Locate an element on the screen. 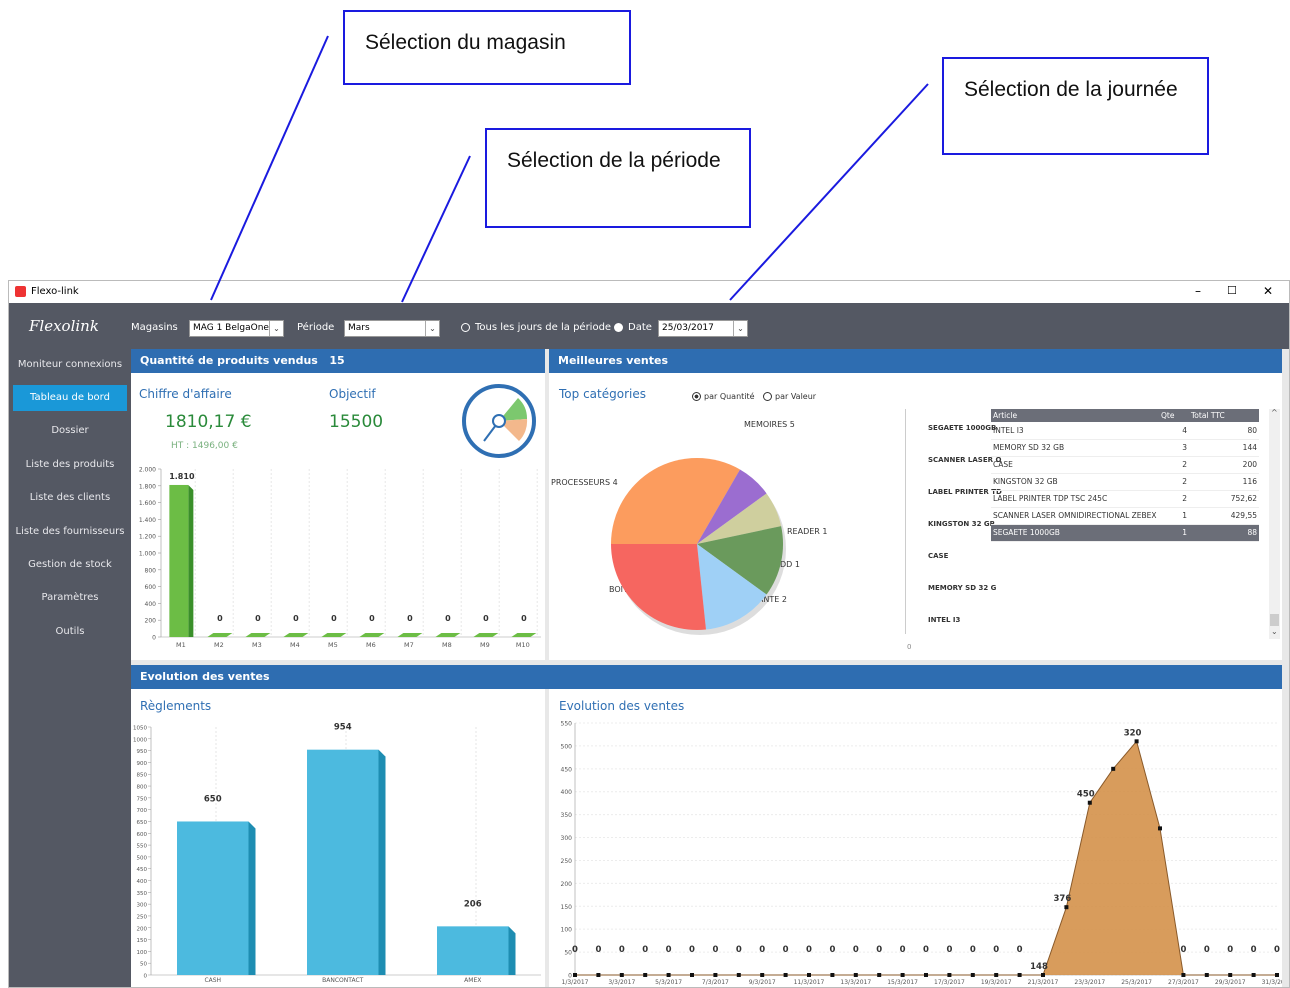 Image resolution: width=1290 pixels, height=988 pixels. top-categories-label: Top catégories is located at coordinates (602, 394).